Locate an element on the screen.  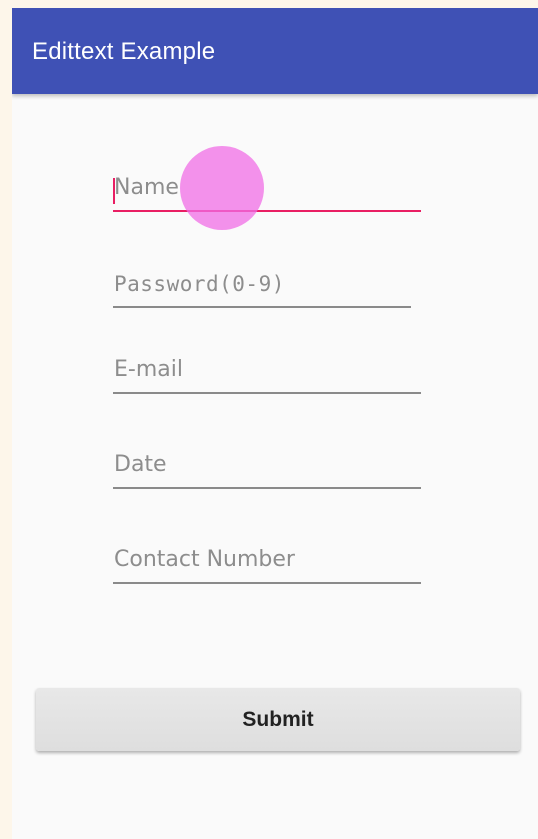
app-bar: Edittext Example is located at coordinates (275, 51).